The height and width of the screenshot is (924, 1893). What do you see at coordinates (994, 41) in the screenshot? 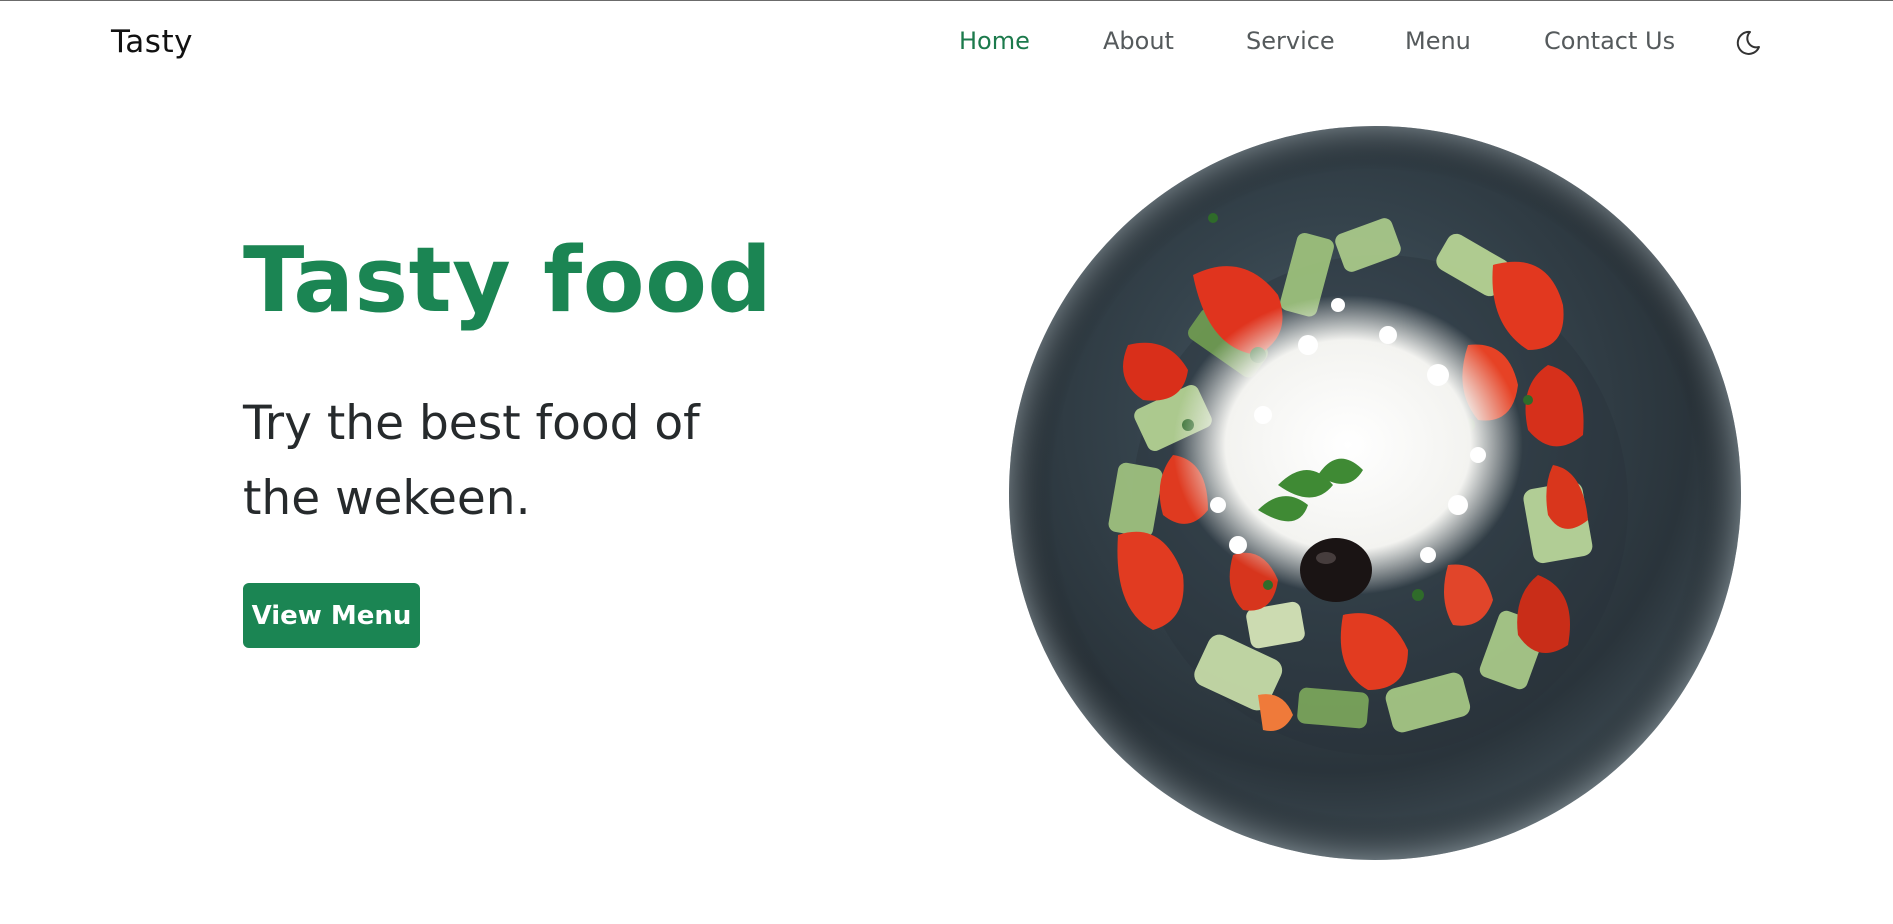
I see `nav-link-home: Home` at bounding box center [994, 41].